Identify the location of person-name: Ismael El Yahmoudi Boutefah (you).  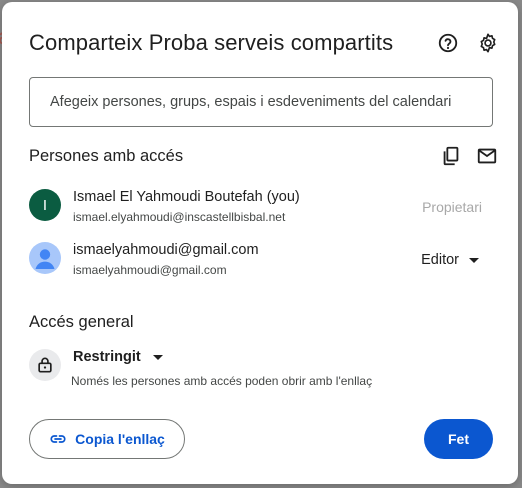
(186, 197).